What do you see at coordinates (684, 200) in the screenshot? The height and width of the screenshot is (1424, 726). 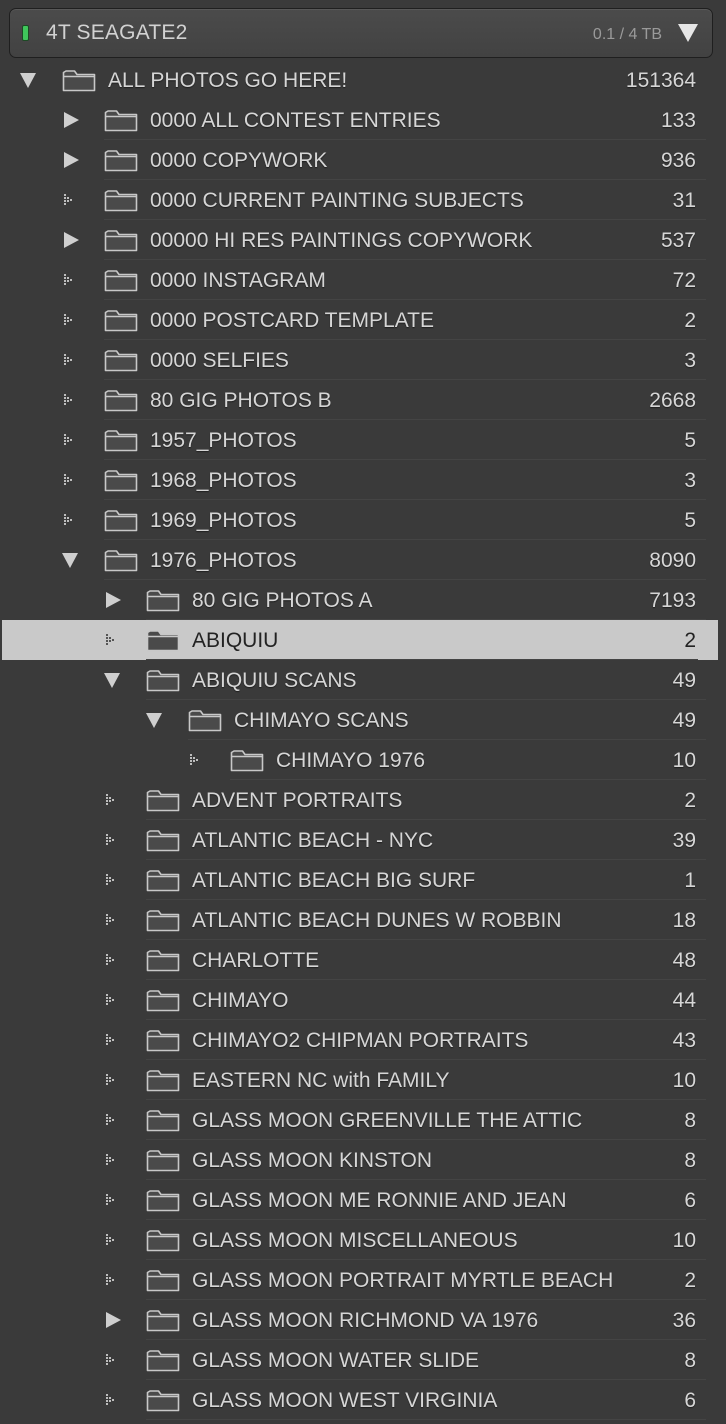 I see `folder-photo-count: 31` at bounding box center [684, 200].